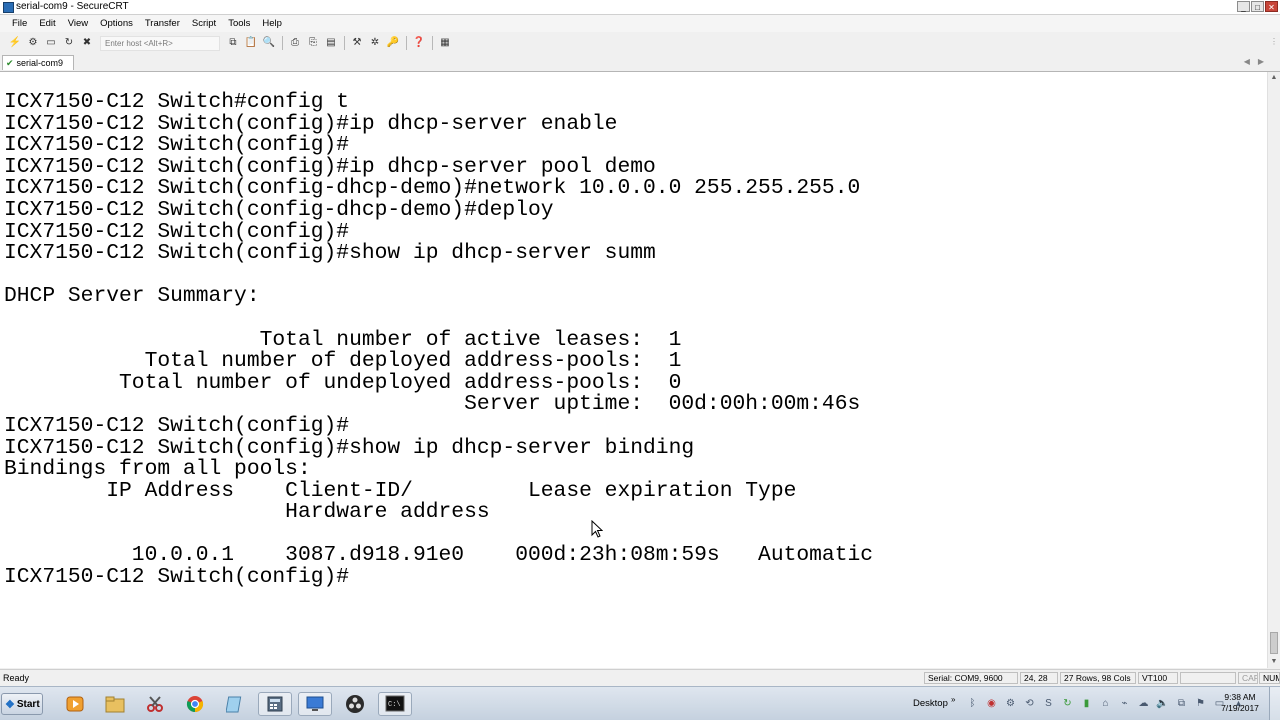  Describe the element at coordinates (51, 43) in the screenshot. I see `connect-in-tab-icon: ▭` at that location.